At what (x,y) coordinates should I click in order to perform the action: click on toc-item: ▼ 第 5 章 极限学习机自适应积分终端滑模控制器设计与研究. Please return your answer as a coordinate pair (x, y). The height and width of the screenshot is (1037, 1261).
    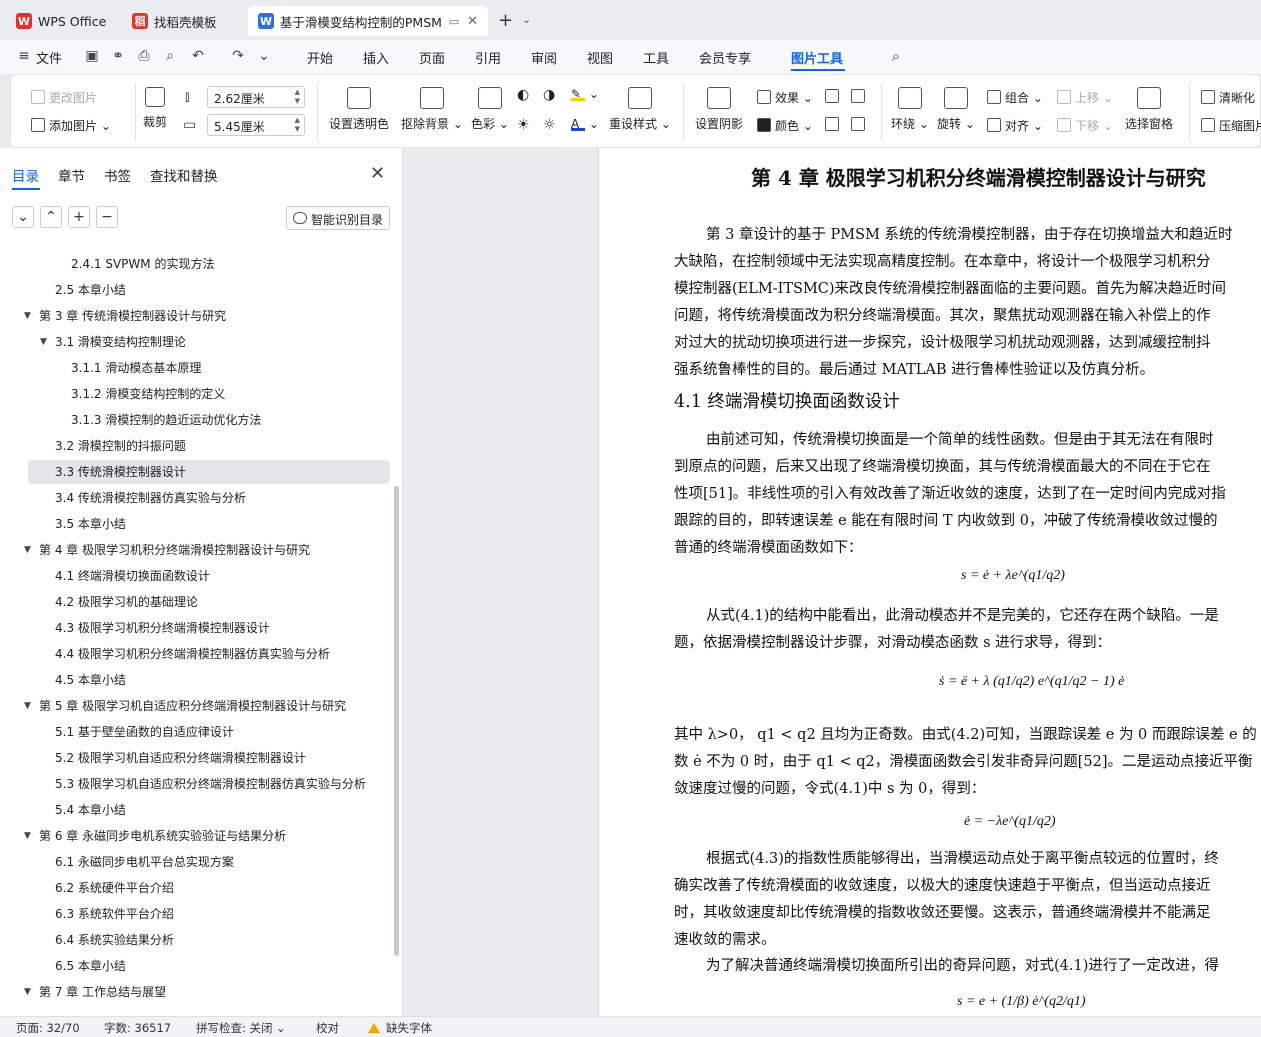
    Looking at the image, I should click on (207, 706).